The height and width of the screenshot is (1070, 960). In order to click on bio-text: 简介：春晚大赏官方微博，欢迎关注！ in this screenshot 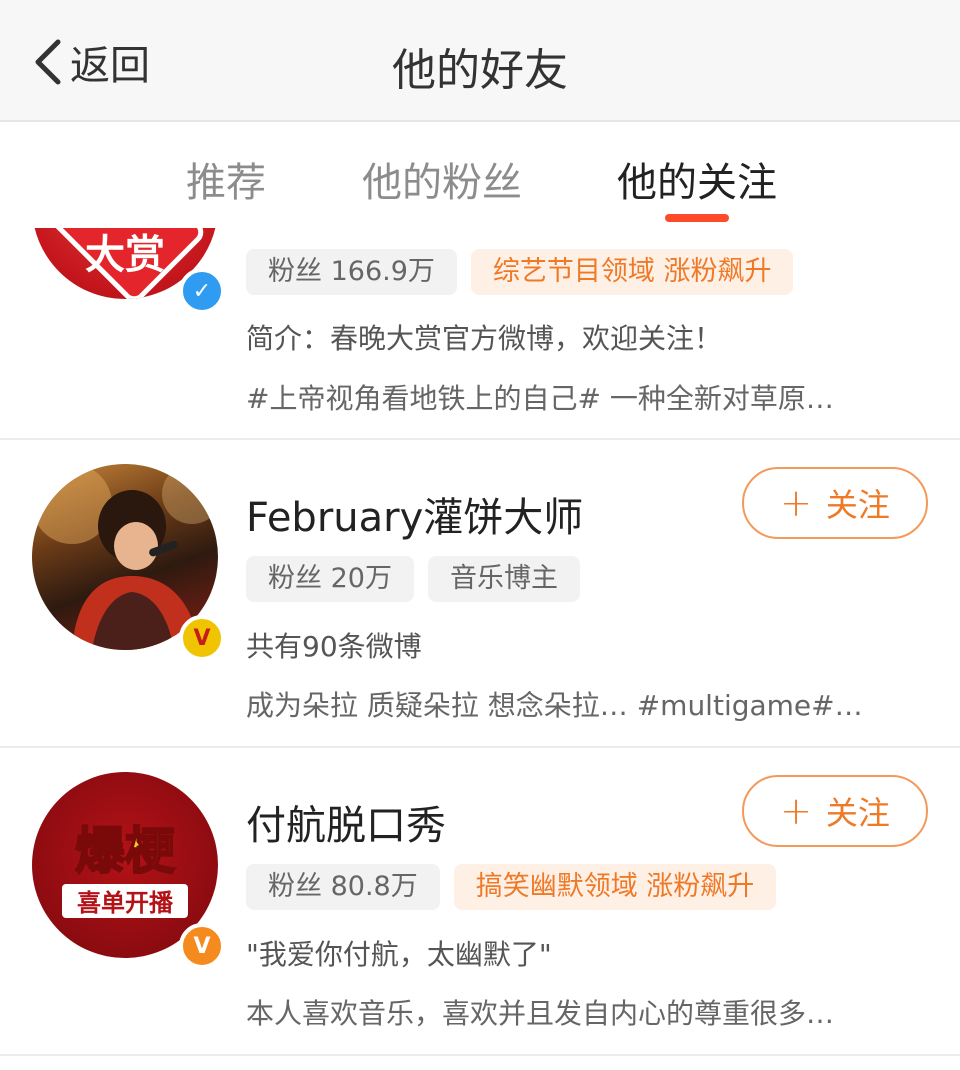, I will do `click(484, 338)`.